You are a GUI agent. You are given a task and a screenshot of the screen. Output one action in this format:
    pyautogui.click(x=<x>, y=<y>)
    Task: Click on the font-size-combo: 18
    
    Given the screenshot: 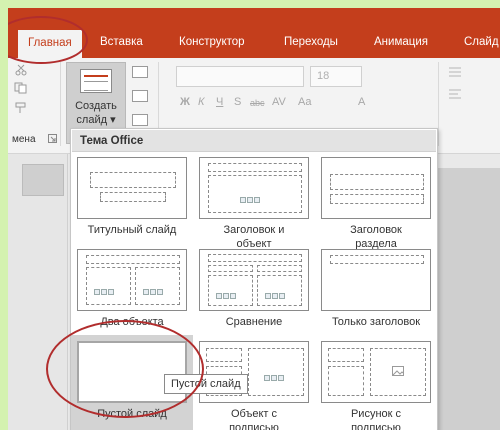 What is the action you would take?
    pyautogui.click(x=336, y=76)
    